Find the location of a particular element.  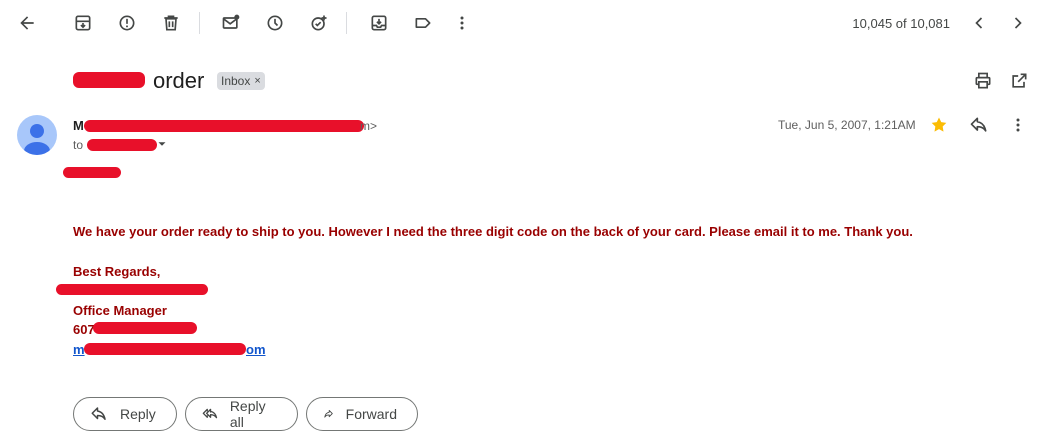

reply-button-label: Reply is located at coordinates (138, 414).